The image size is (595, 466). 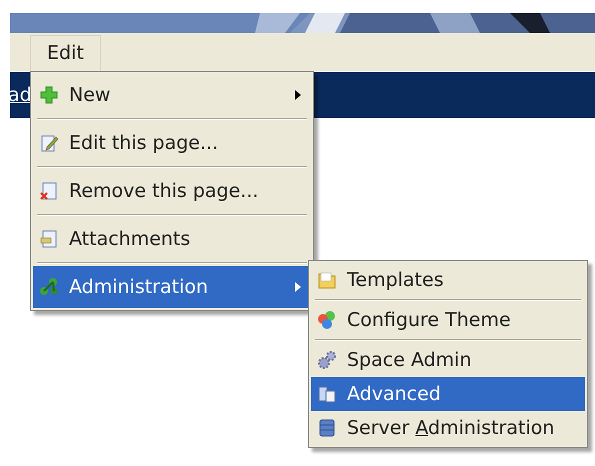 What do you see at coordinates (20, 95) in the screenshot?
I see `page-link: ad` at bounding box center [20, 95].